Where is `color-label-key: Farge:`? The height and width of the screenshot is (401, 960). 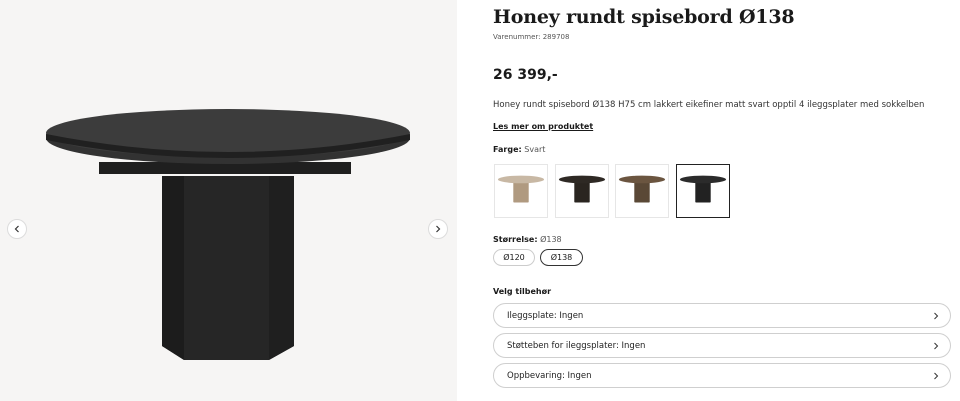
color-label-key: Farge: is located at coordinates (507, 149).